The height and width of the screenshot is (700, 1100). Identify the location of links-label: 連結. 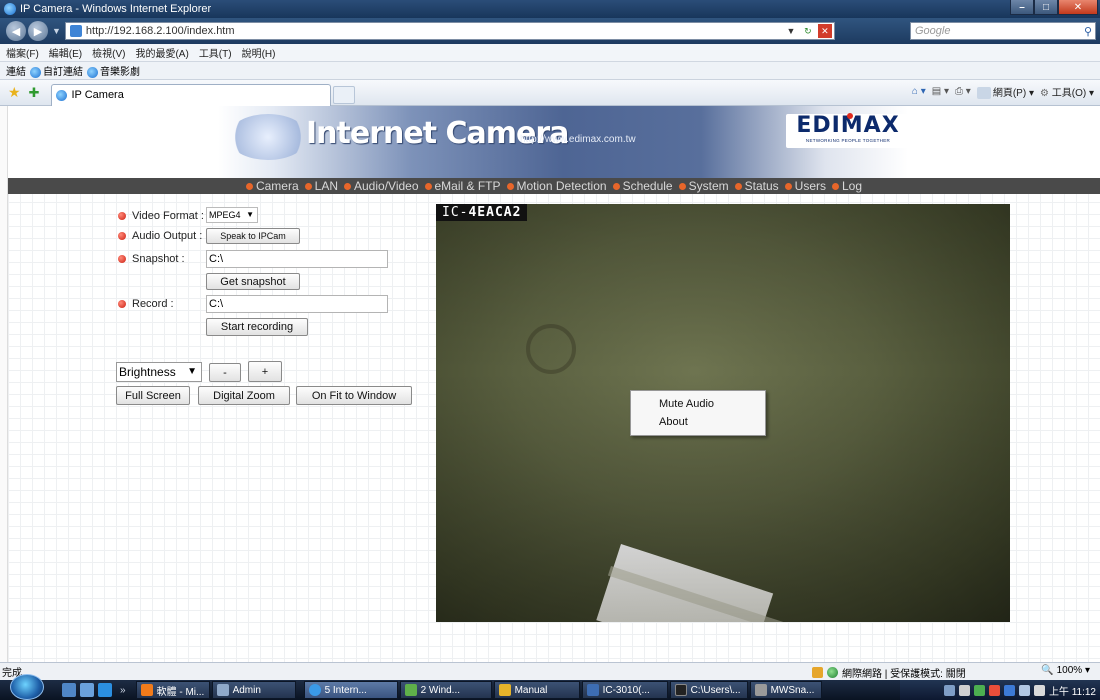
(16, 72).